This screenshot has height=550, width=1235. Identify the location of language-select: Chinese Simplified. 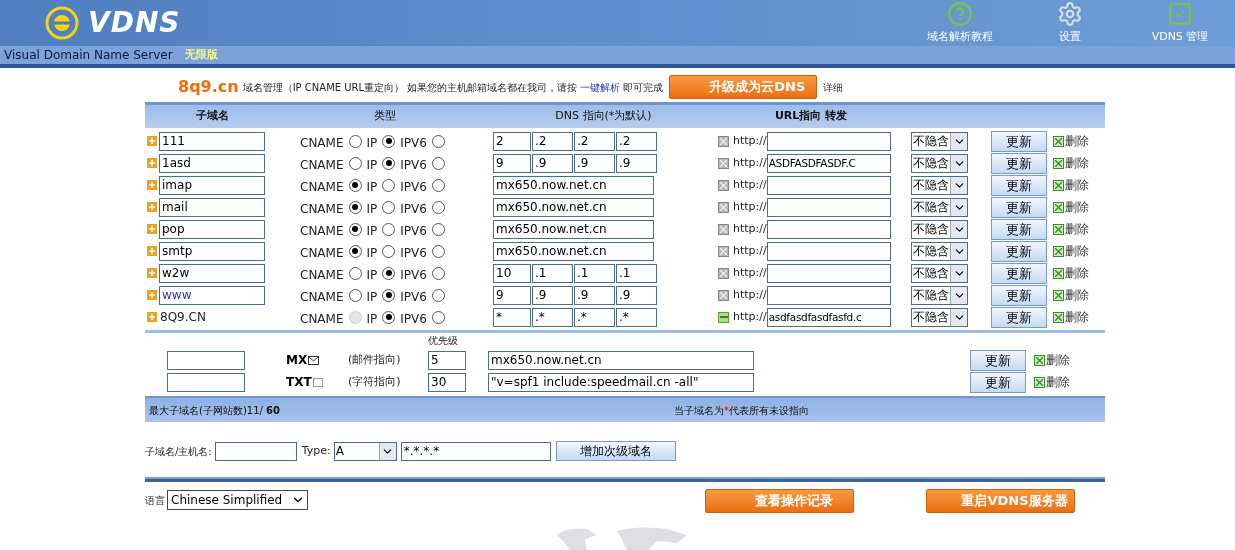
(237, 500).